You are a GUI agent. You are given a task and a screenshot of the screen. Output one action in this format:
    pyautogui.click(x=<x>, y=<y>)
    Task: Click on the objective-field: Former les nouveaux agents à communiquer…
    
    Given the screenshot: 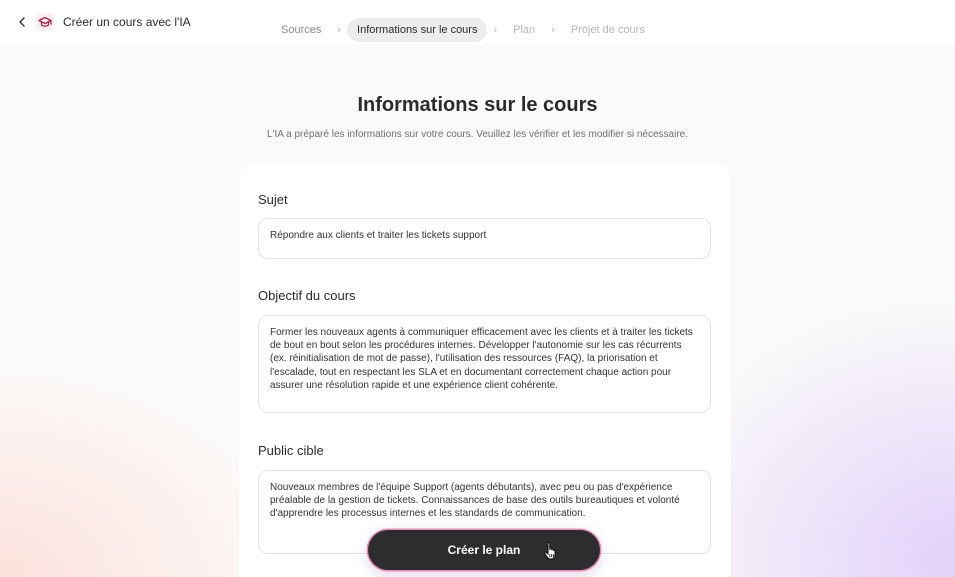 What is the action you would take?
    pyautogui.click(x=484, y=364)
    